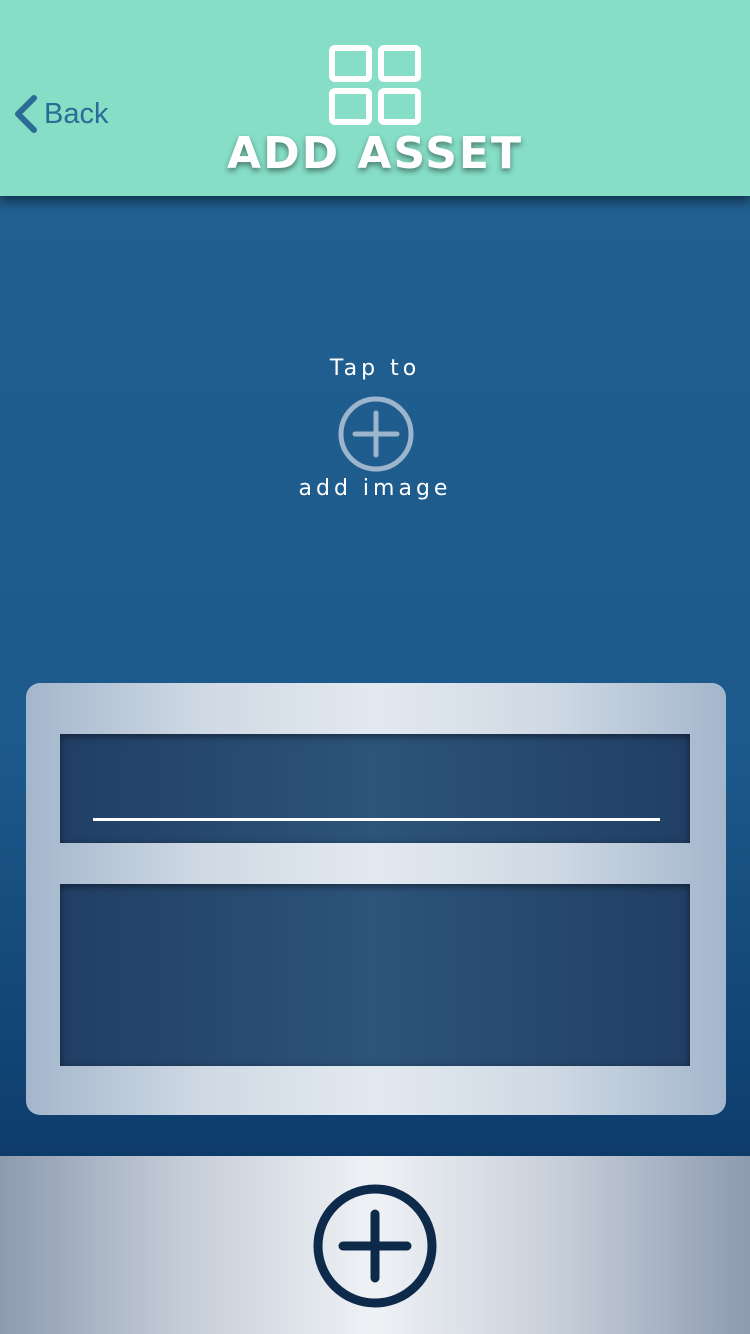  I want to click on add-asset-button, so click(375, 1246).